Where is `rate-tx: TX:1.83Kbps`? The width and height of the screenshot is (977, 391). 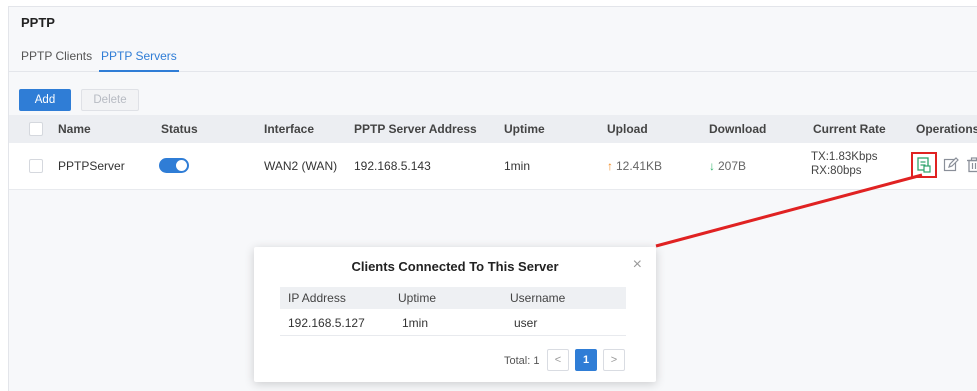 rate-tx: TX:1.83Kbps is located at coordinates (844, 157).